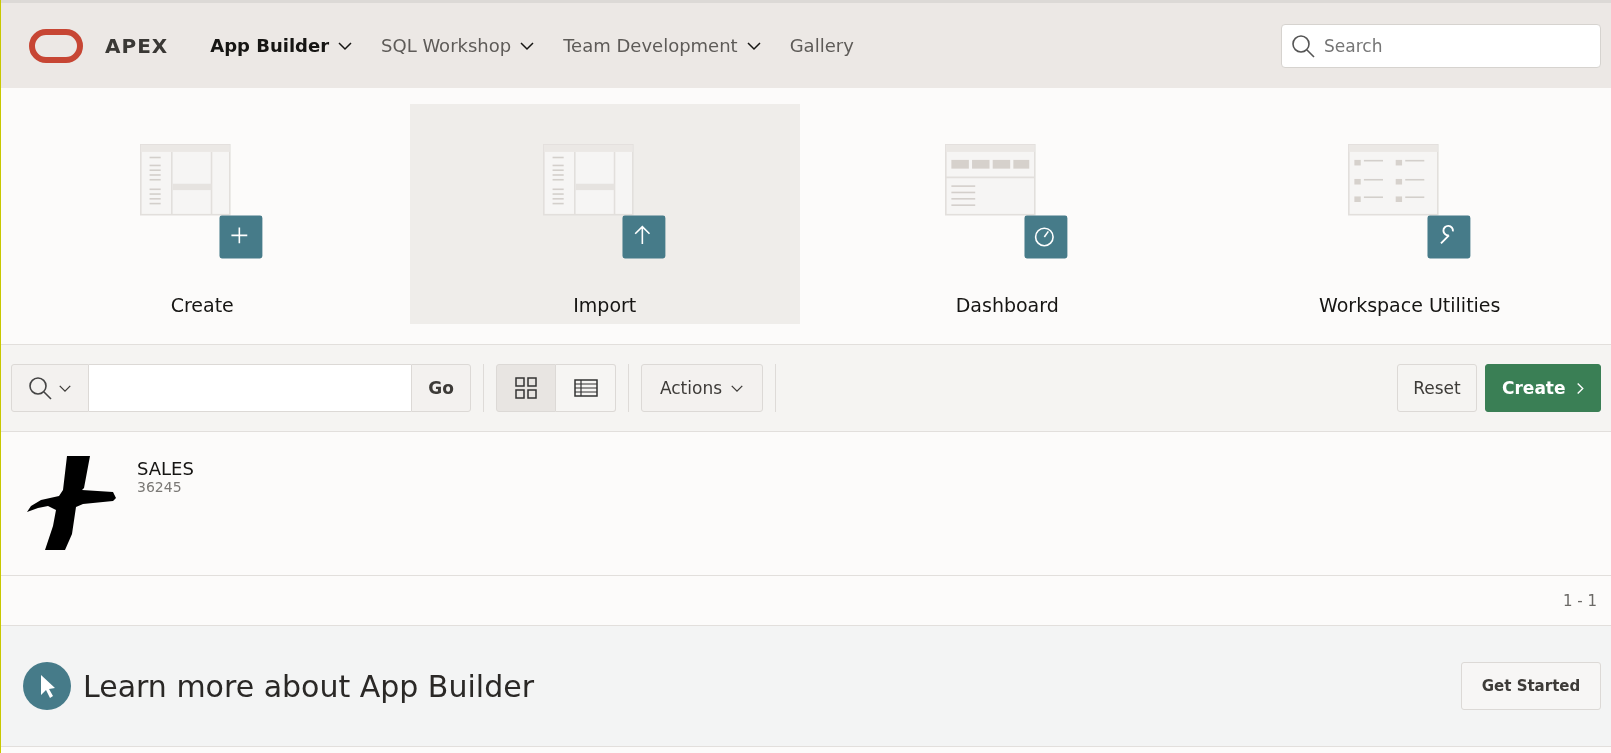 Image resolution: width=1611 pixels, height=753 pixels. What do you see at coordinates (441, 388) in the screenshot?
I see `go-button: Go` at bounding box center [441, 388].